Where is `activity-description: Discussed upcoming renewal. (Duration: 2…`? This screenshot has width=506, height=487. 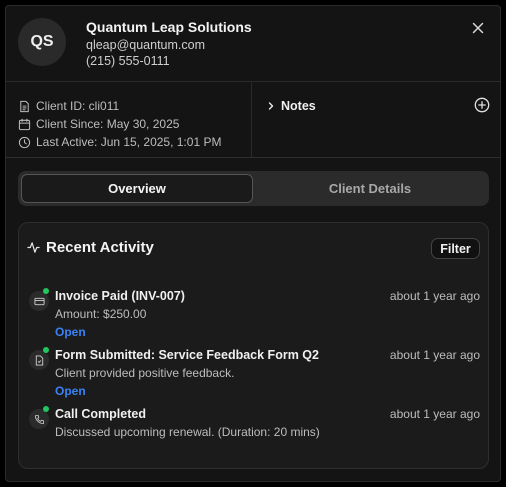
activity-description: Discussed upcoming renewal. (Duration: 2… is located at coordinates (187, 432).